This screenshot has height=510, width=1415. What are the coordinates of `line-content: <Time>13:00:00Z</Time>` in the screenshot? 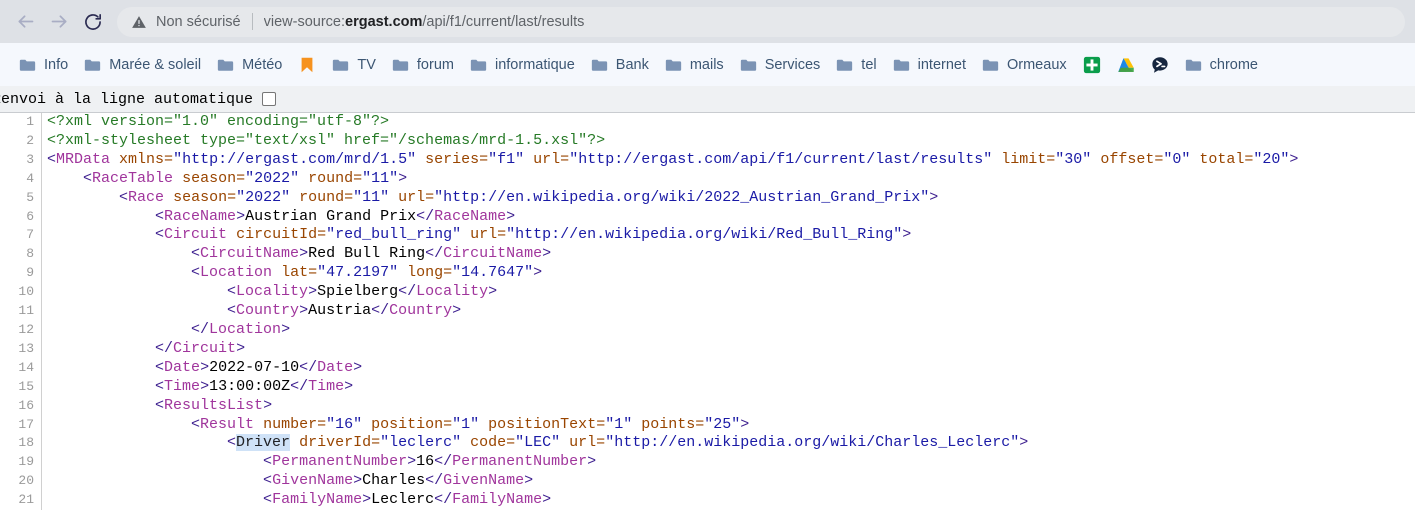 It's located at (728, 387).